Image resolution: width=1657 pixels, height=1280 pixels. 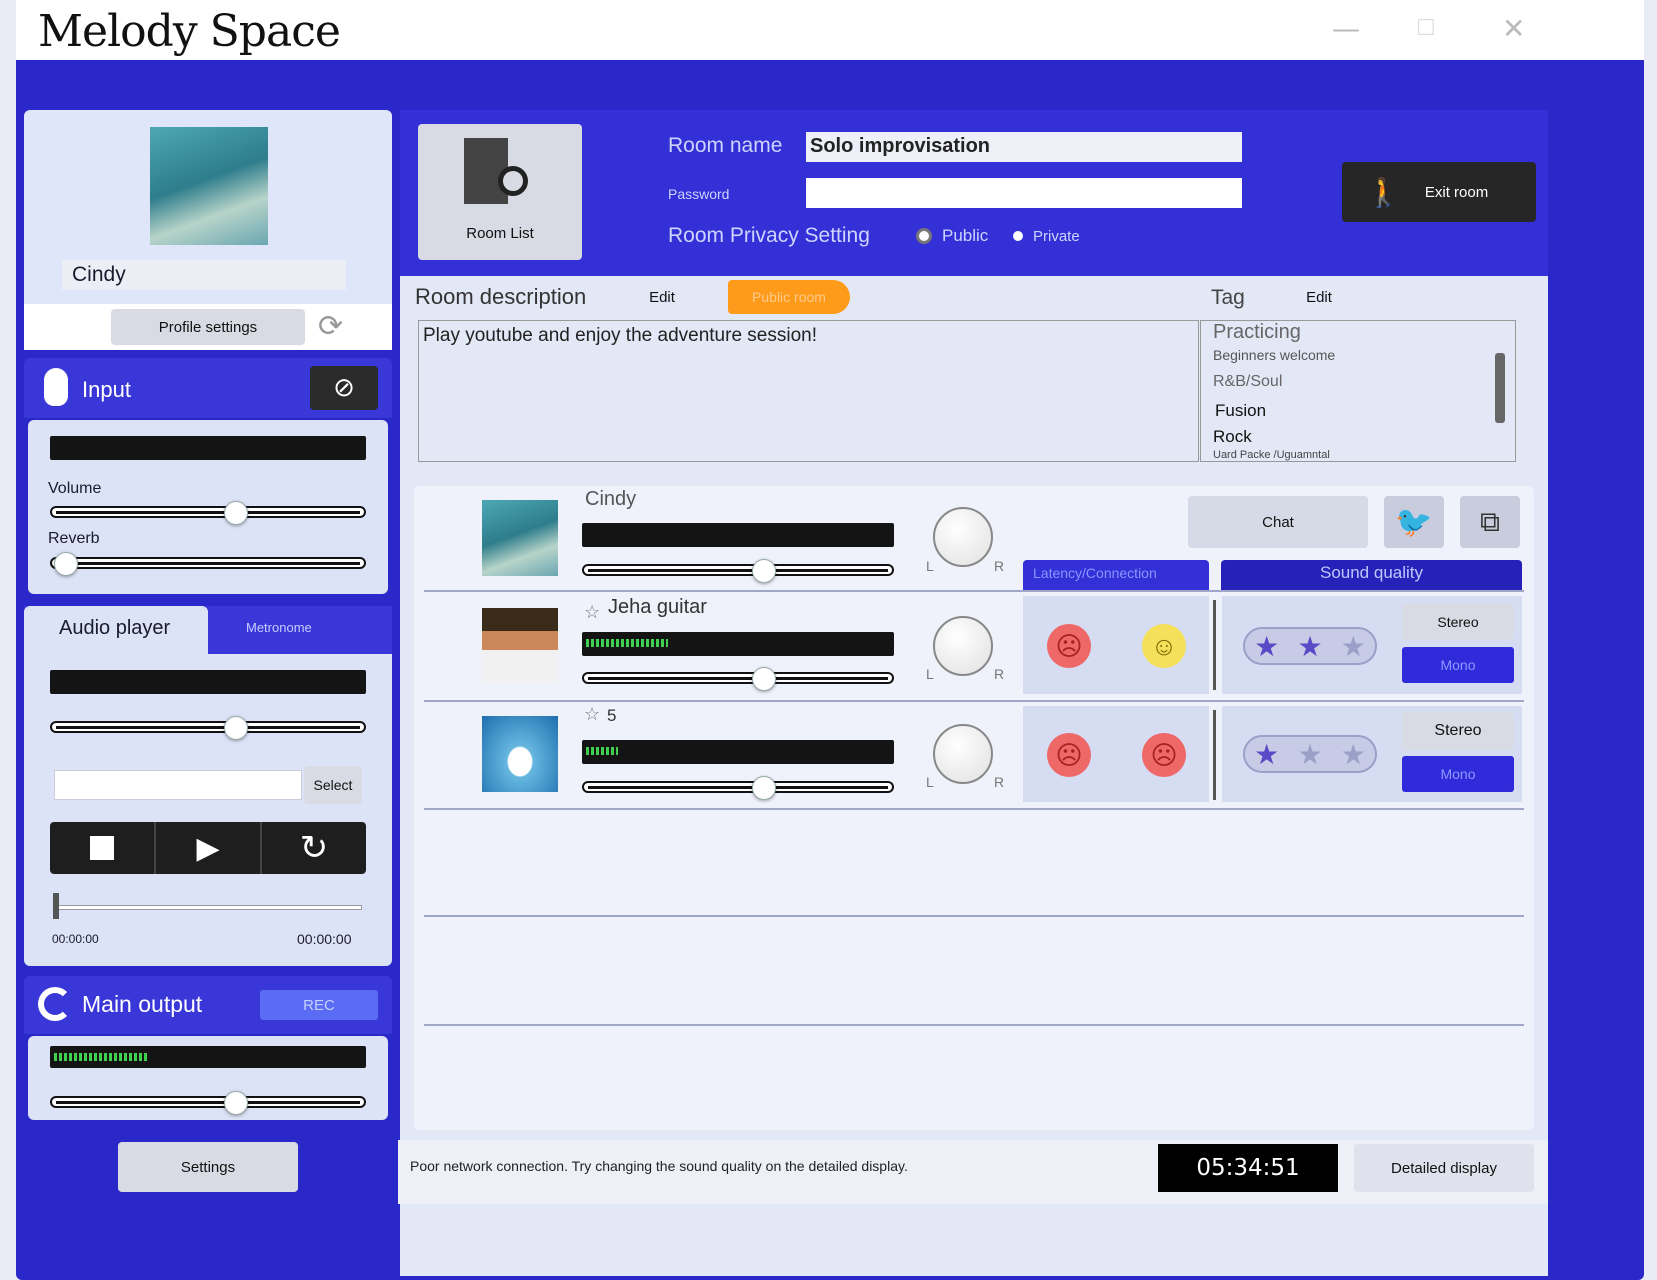 I want to click on settings-button: Settings, so click(x=208, y=1167).